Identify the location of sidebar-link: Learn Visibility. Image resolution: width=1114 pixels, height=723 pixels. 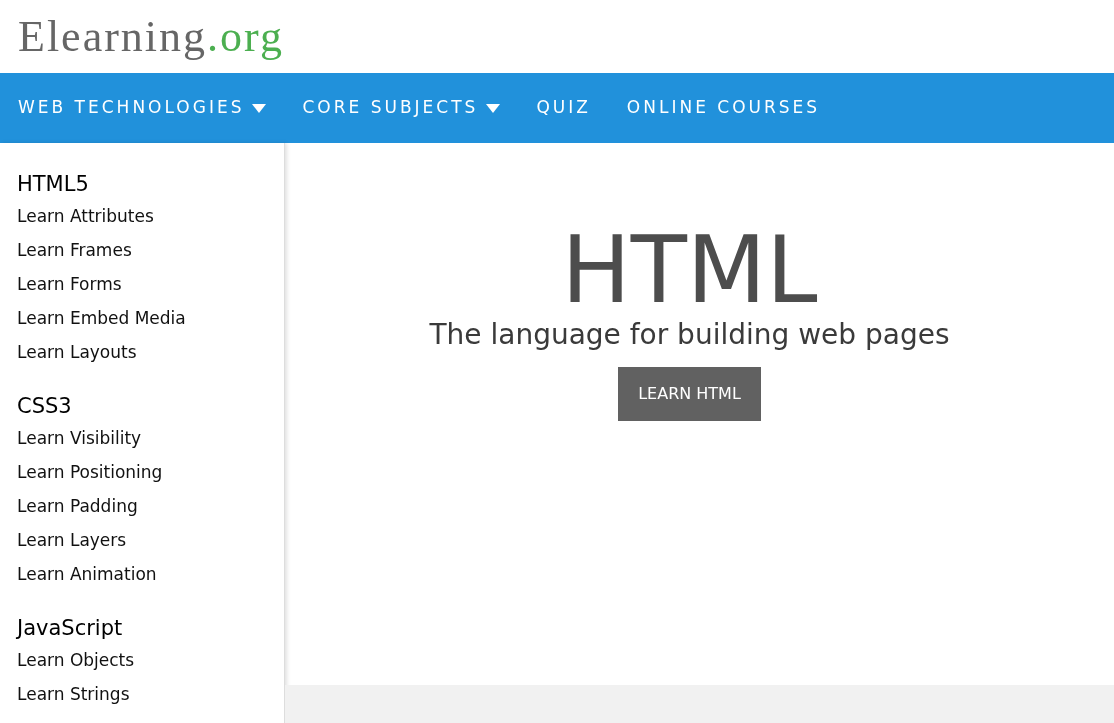
(79, 438).